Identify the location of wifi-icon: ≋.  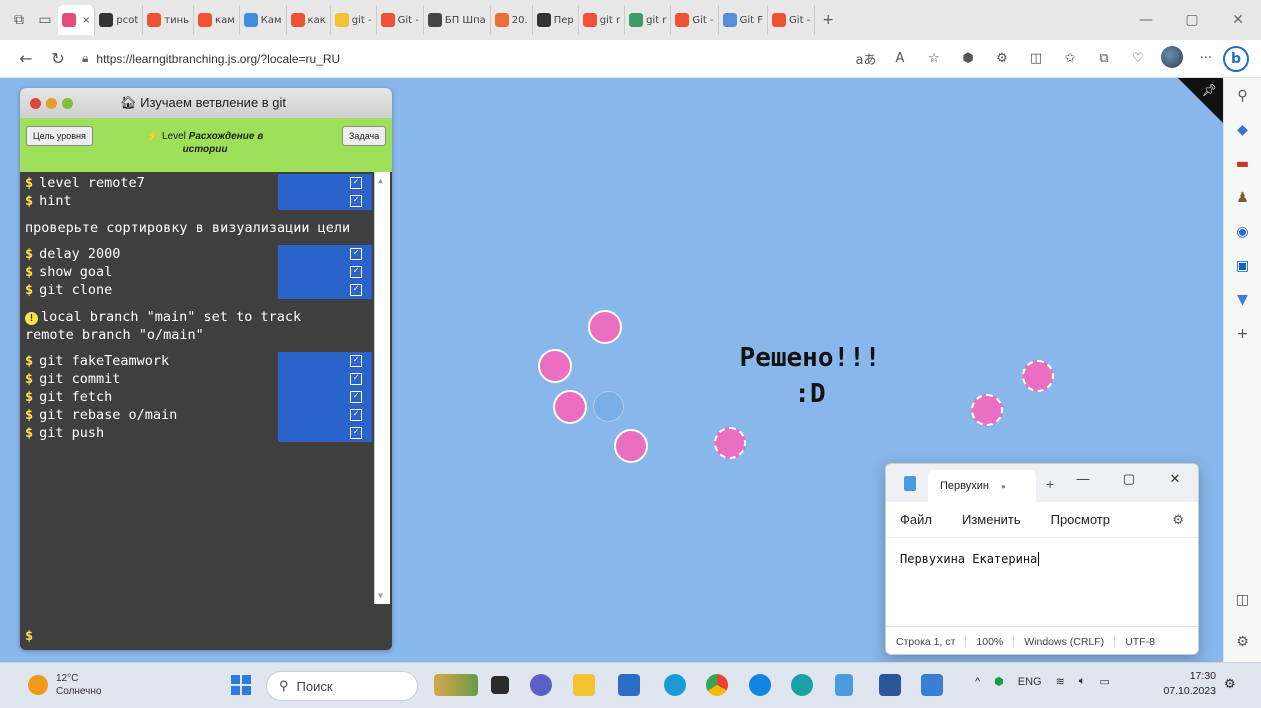
(1060, 681).